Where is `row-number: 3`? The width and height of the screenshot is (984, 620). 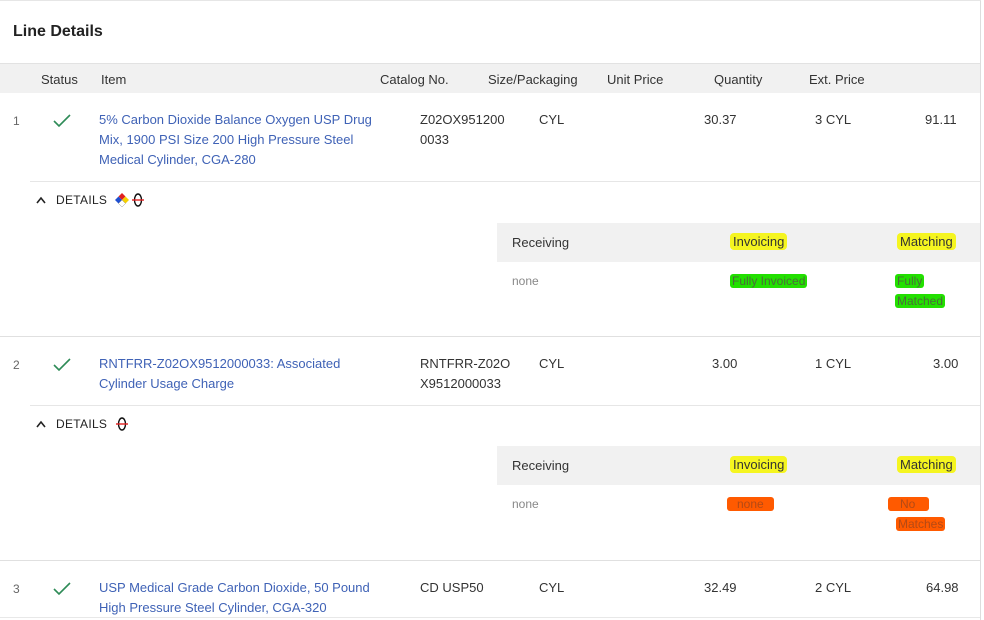 row-number: 3 is located at coordinates (16, 589).